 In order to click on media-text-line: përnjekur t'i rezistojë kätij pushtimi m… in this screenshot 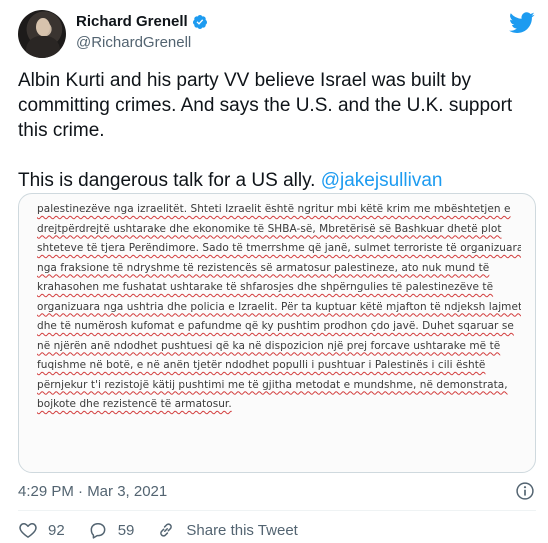, I will do `click(272, 384)`.